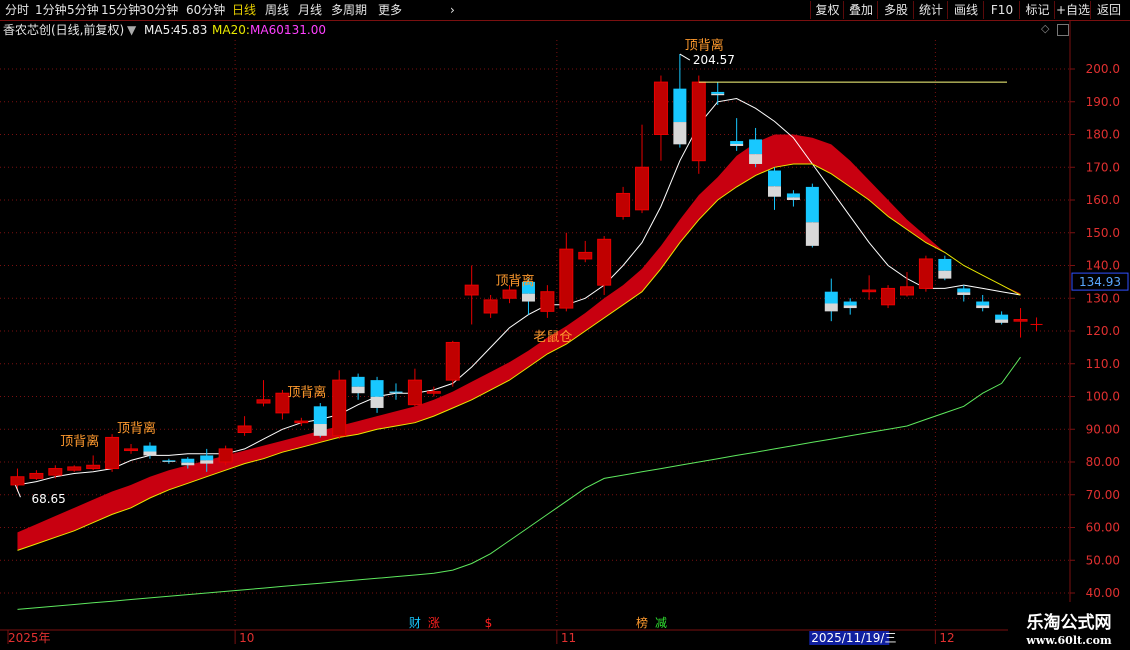  What do you see at coordinates (1063, 30) in the screenshot?
I see `maximize-icon` at bounding box center [1063, 30].